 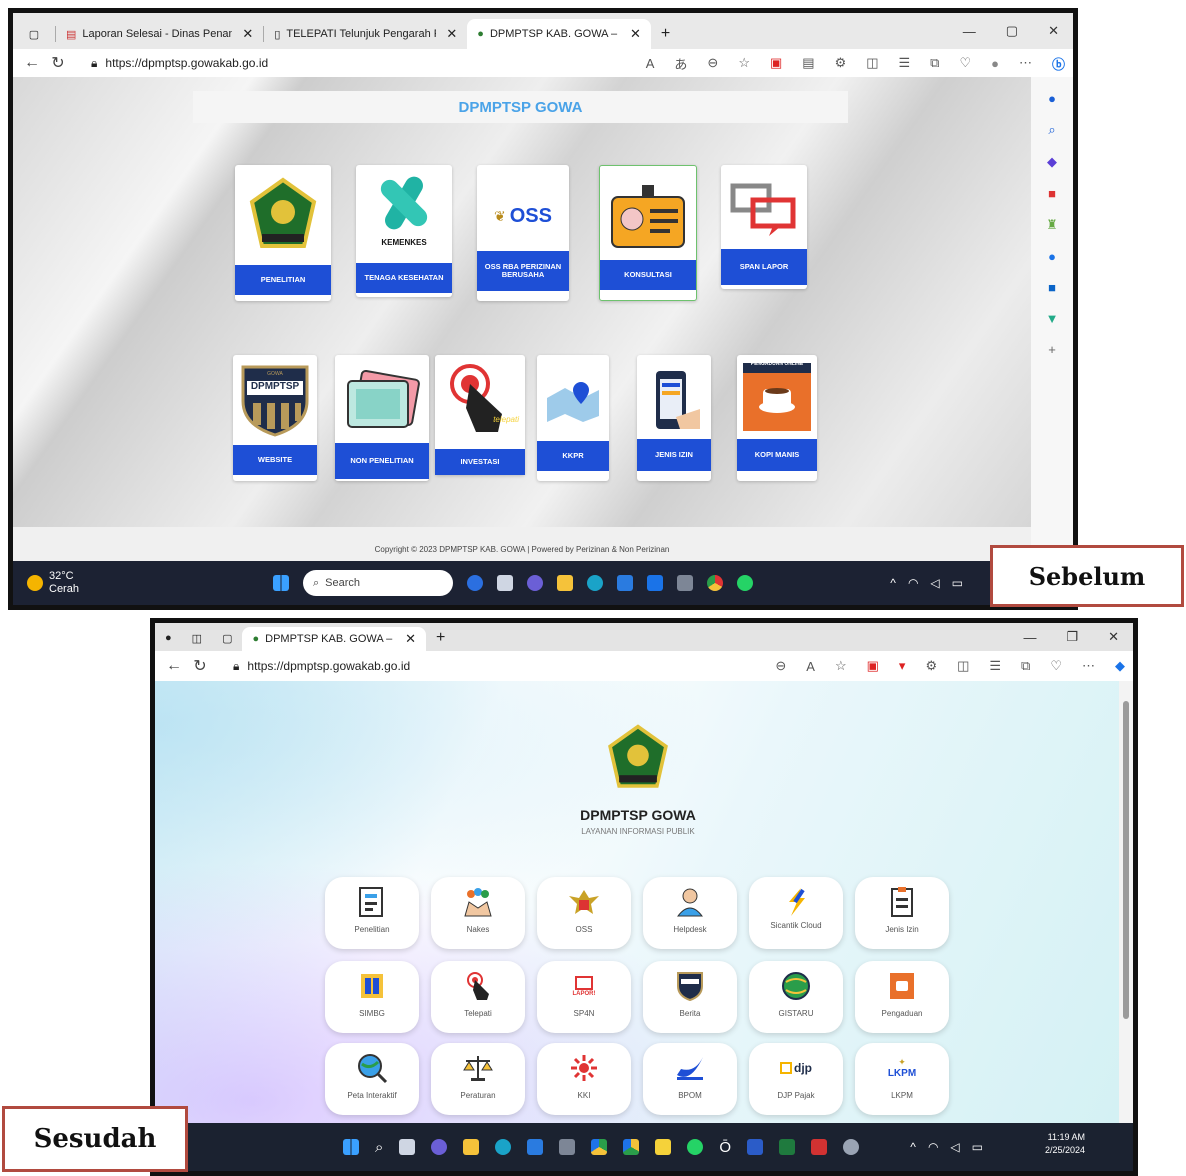 What do you see at coordinates (1120, 666) in the screenshot?
I see `copilot-icon: ◆` at bounding box center [1120, 666].